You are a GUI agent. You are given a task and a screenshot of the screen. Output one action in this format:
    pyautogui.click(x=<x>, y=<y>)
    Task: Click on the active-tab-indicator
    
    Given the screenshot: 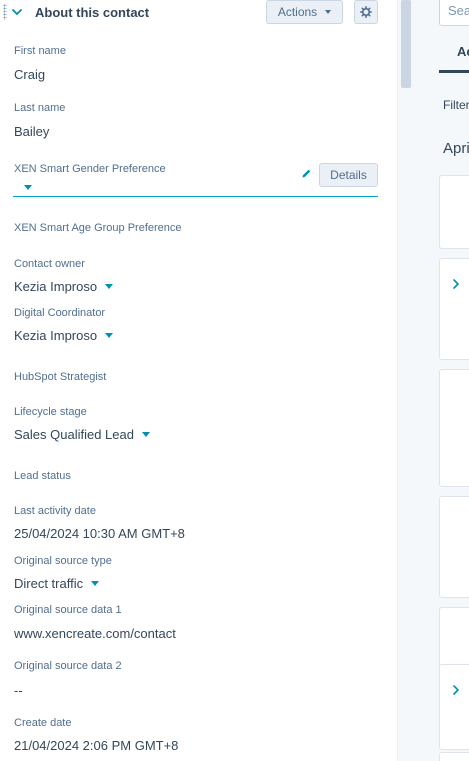 What is the action you would take?
    pyautogui.click(x=454, y=71)
    